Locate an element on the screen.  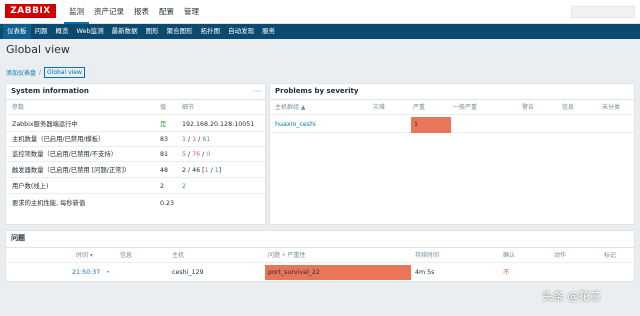
submenu-services: 服务 is located at coordinates (268, 31).